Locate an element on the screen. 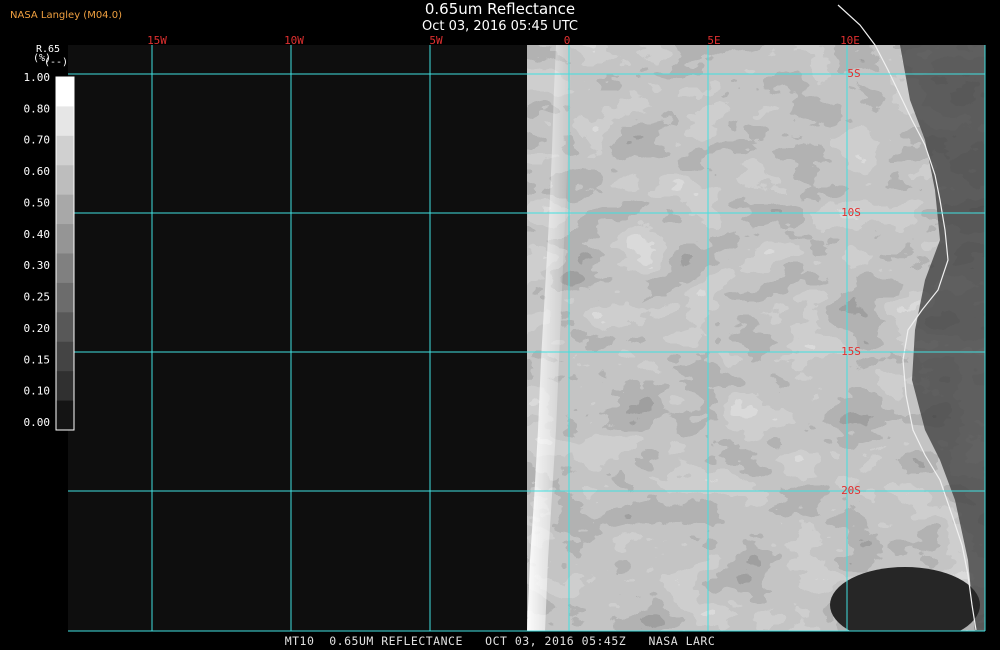 The image size is (1000, 650). lon-label-15w: 15W is located at coordinates (157, 40).